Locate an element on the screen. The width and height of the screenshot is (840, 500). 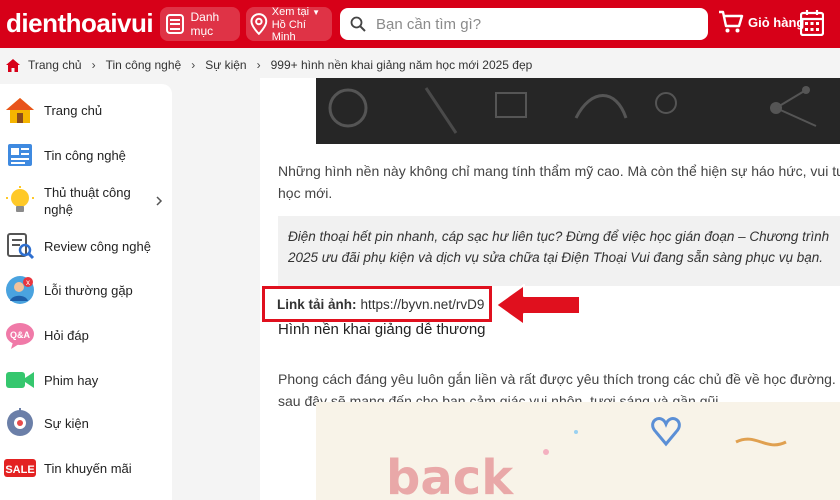
sidebar-item-label: Tin công nghệ is located at coordinates (85, 155).